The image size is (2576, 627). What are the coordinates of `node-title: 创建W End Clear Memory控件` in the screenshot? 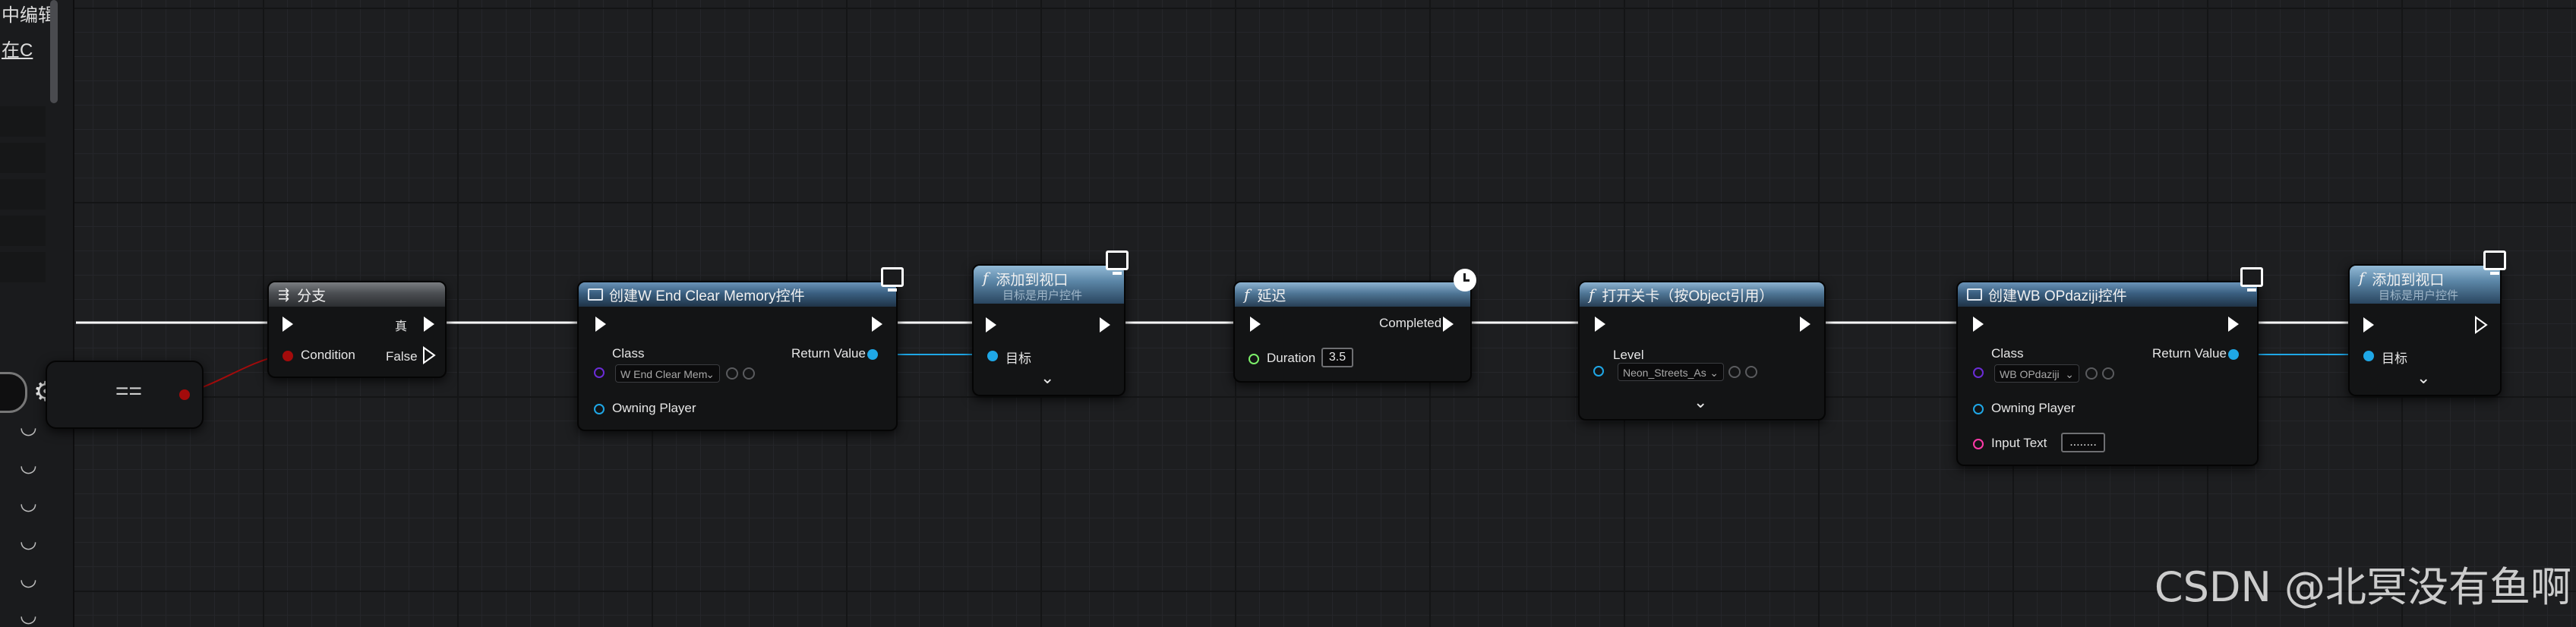 It's located at (707, 296).